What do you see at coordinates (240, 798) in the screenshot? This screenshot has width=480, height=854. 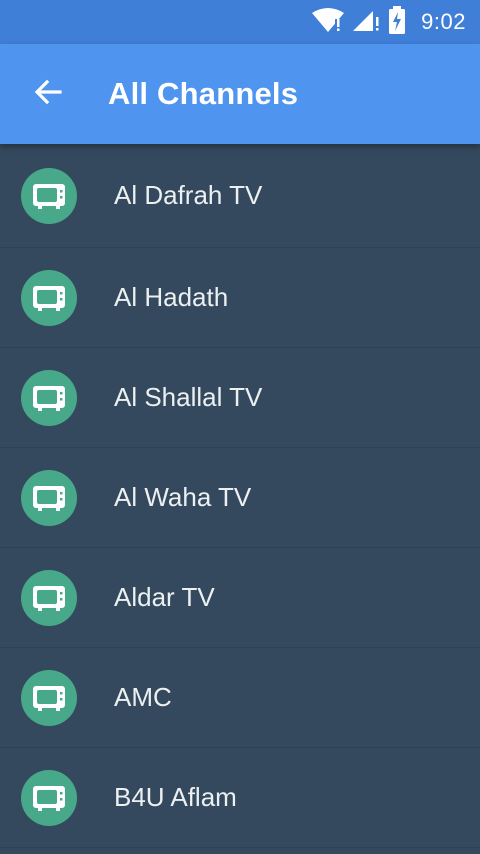 I see `list-item: B4U Aflam` at bounding box center [240, 798].